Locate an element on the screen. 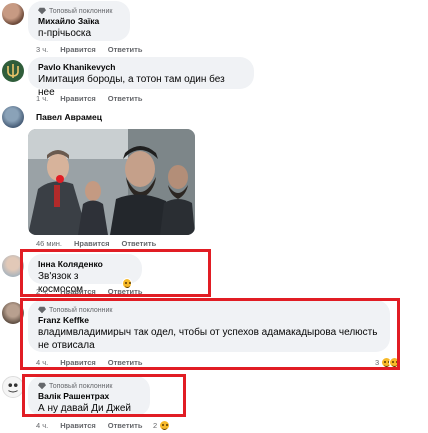 The height and width of the screenshot is (433, 428). trident-icon is located at coordinates (13, 71).